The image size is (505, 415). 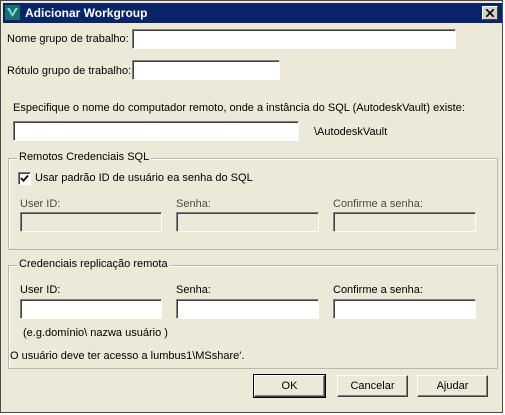 I want to click on sql-user-id-input, so click(x=91, y=222).